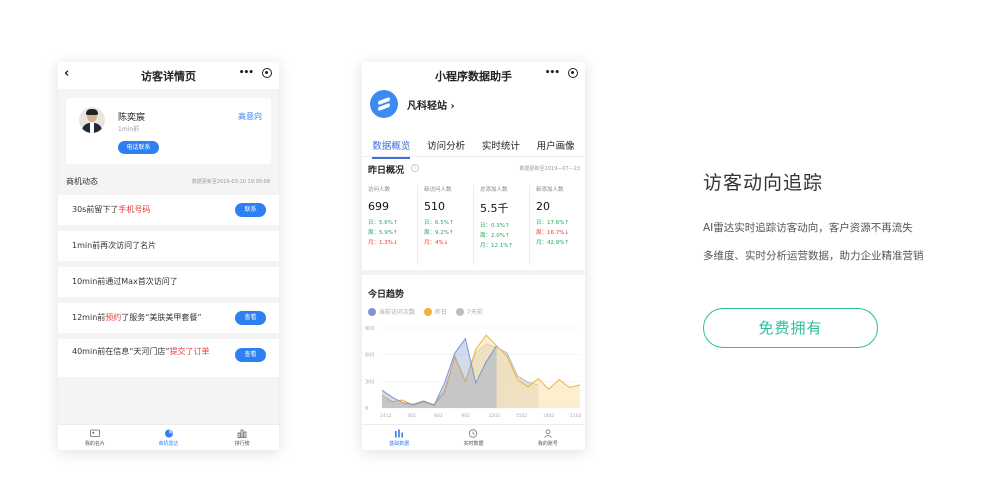 Image resolution: width=993 pixels, height=500 pixels. I want to click on activity-item: 30s前留下了手机号码 联系, so click(168, 210).